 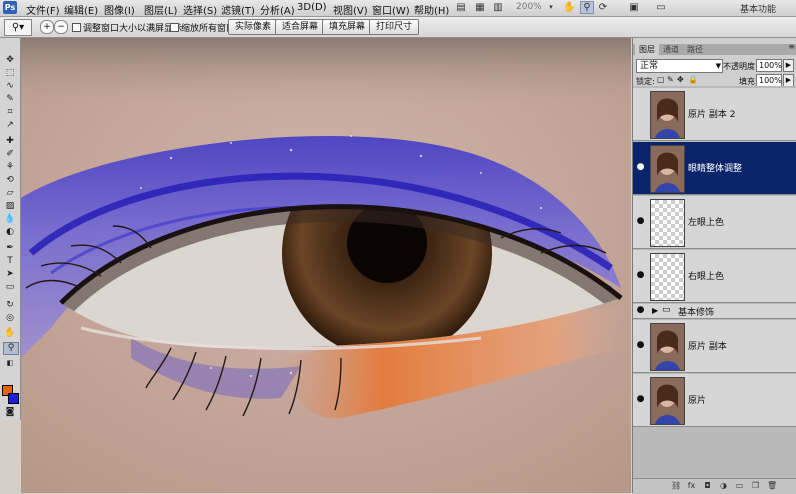 What do you see at coordinates (647, 49) in the screenshot?
I see `tab-layers: 图层` at bounding box center [647, 49].